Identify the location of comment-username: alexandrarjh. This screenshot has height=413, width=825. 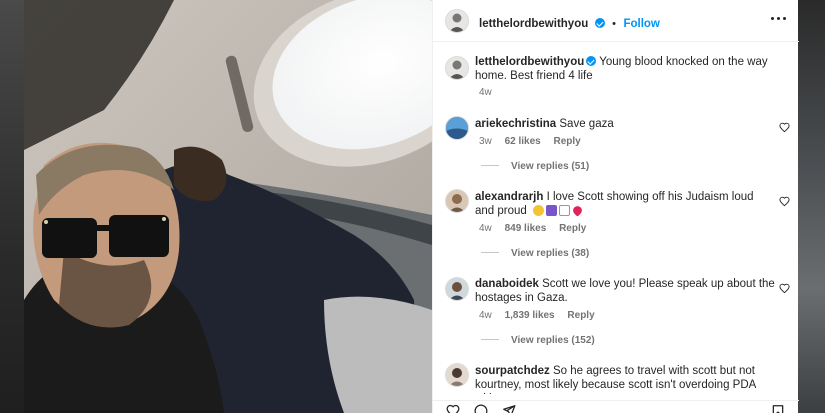
(509, 197).